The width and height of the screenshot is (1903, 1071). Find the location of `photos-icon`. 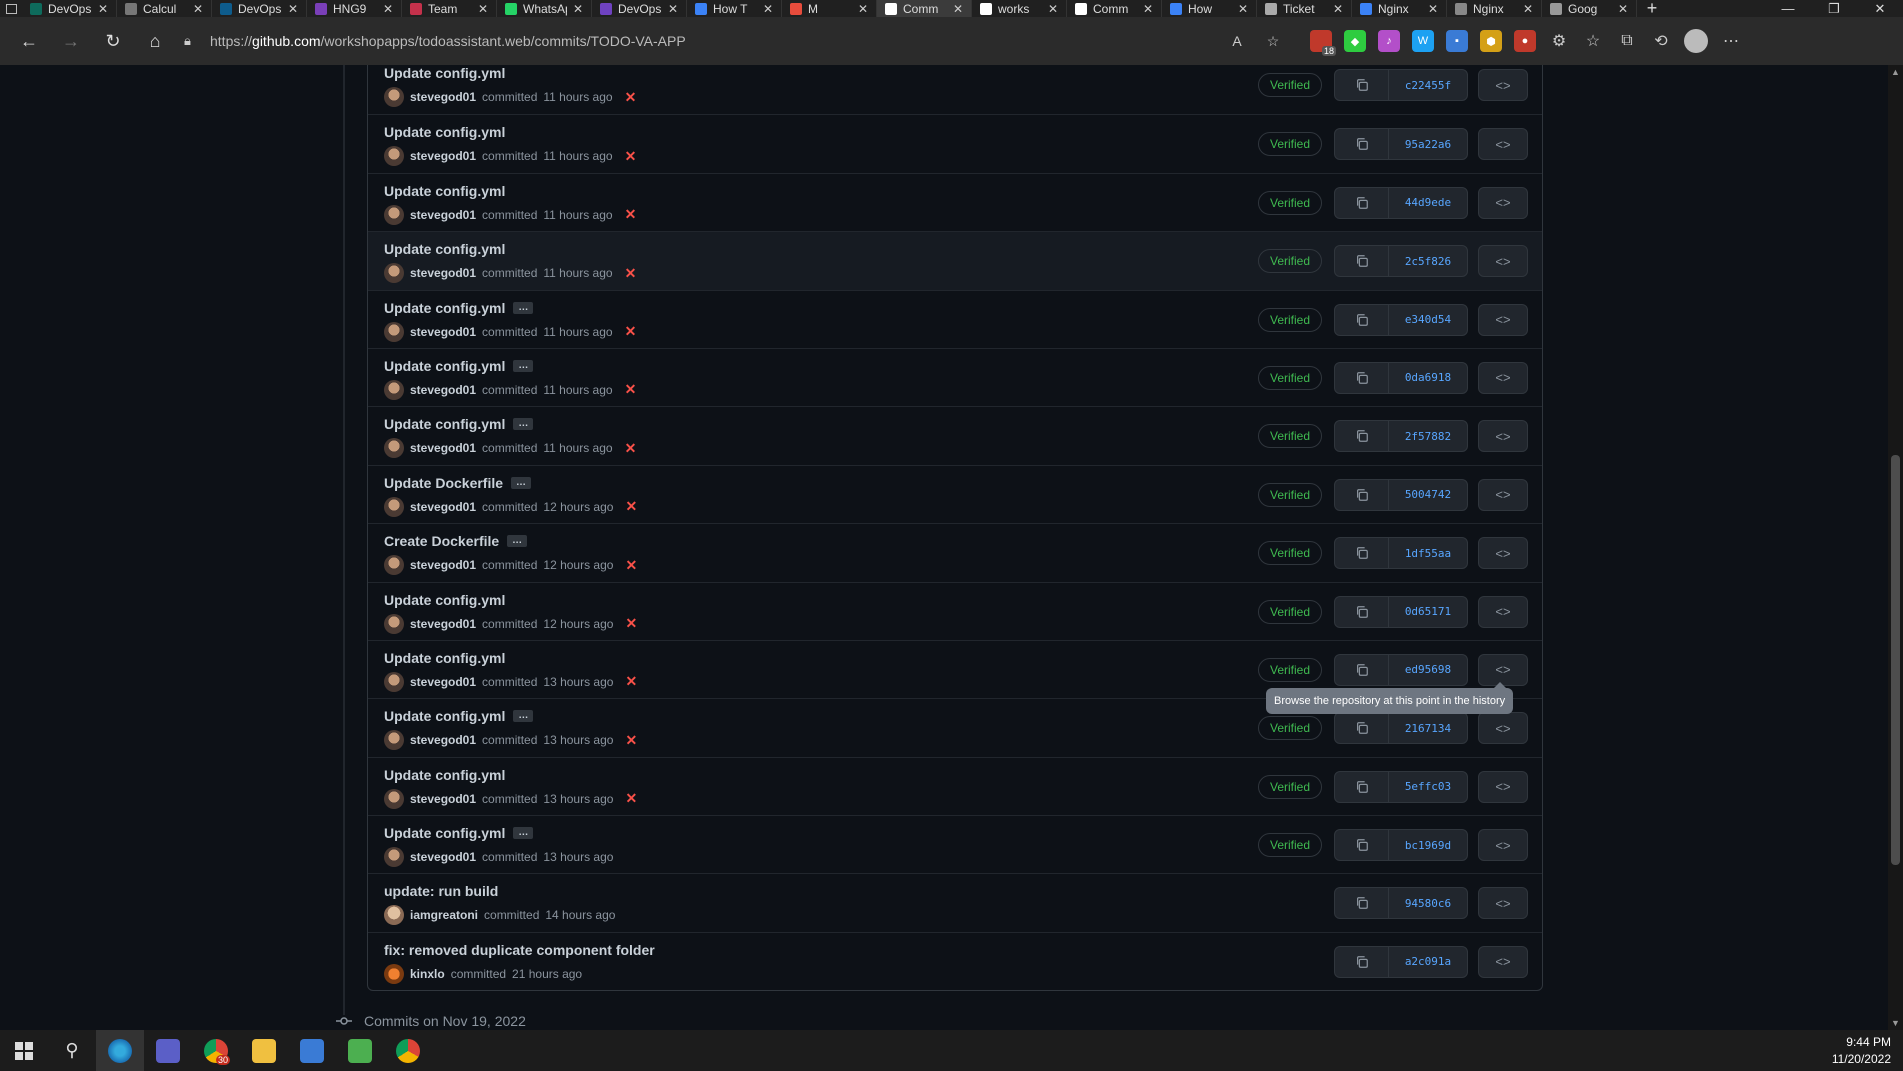

photos-icon is located at coordinates (312, 1050).